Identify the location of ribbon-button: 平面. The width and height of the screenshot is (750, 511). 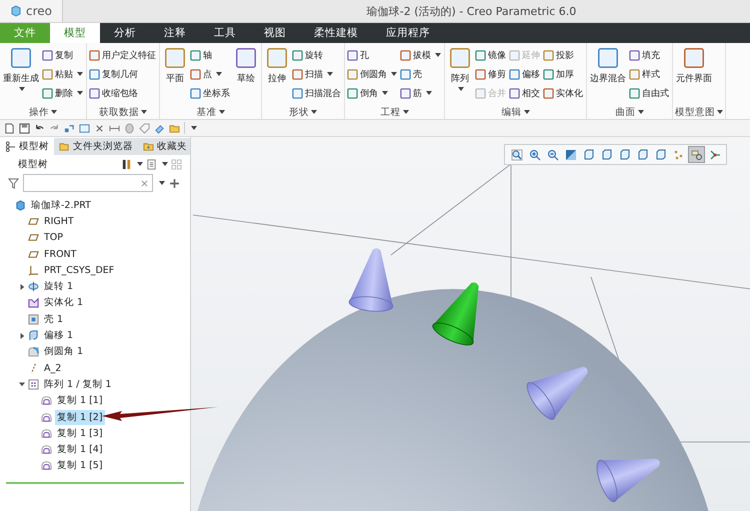
(175, 65).